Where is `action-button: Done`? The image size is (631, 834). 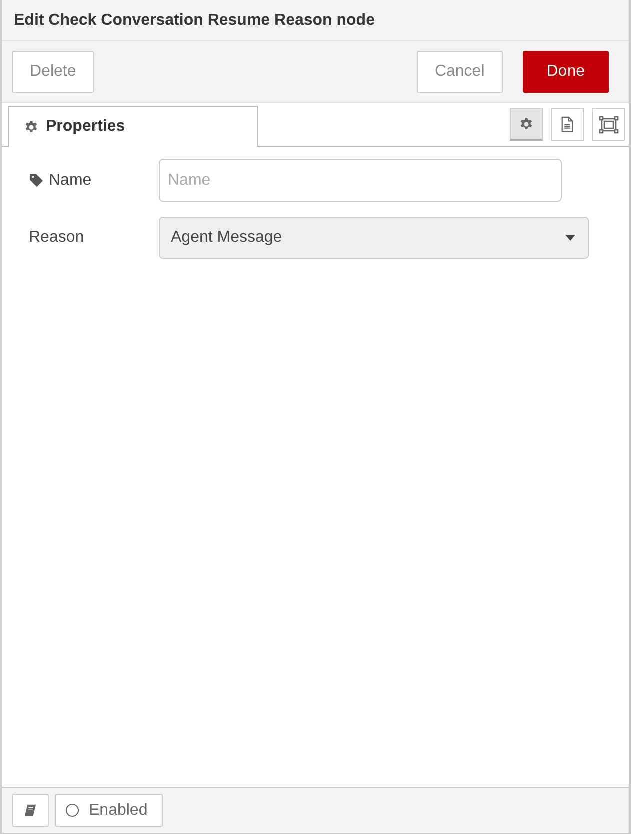 action-button: Done is located at coordinates (565, 71).